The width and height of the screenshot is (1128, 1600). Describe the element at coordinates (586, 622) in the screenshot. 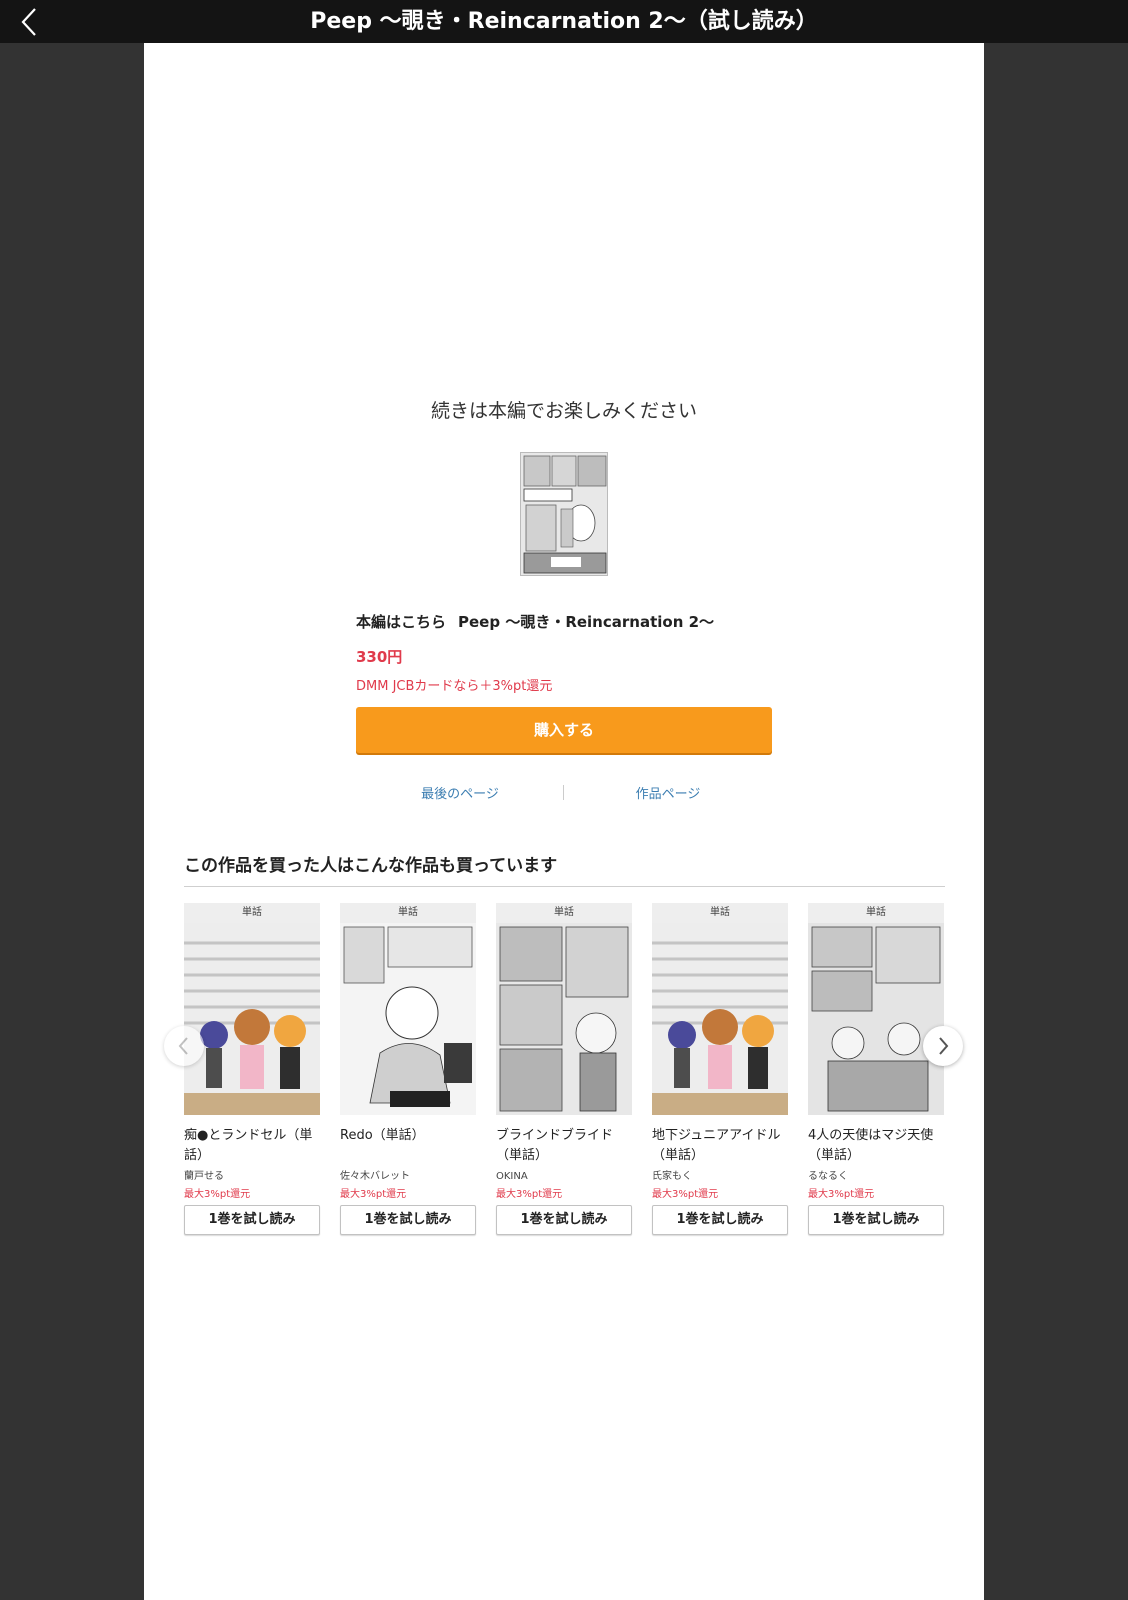

I see `main-title-text: Peep 〜覗き・Reincarnation 2〜` at that location.